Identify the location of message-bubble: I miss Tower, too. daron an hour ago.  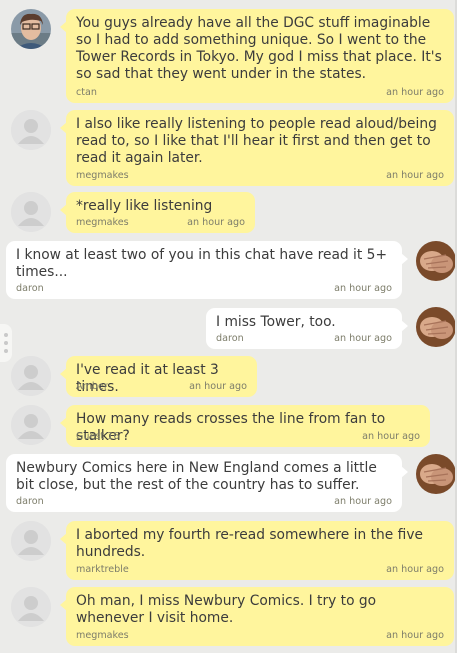
(307, 328).